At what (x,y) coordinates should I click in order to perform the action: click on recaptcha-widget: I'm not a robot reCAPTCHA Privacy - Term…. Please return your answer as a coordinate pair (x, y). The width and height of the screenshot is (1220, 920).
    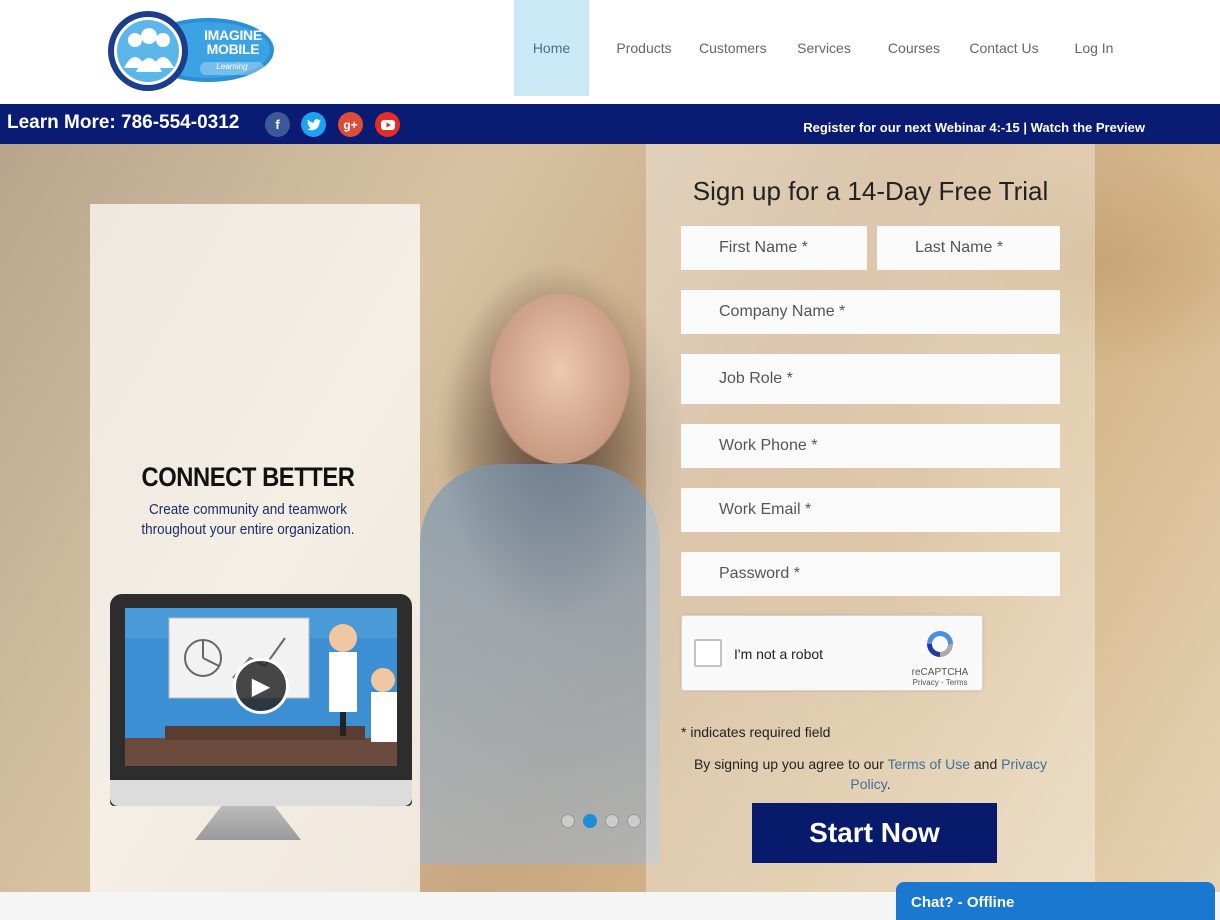
    Looking at the image, I should click on (832, 653).